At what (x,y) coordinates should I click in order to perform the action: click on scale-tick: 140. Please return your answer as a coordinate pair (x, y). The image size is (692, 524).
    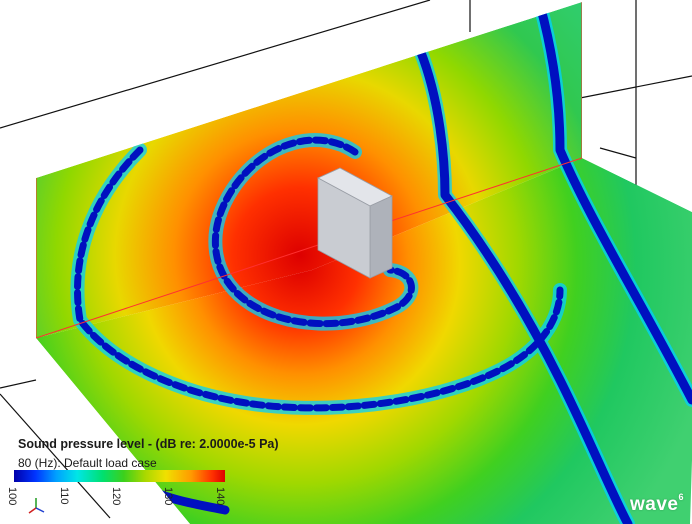
    Looking at the image, I should click on (220, 496).